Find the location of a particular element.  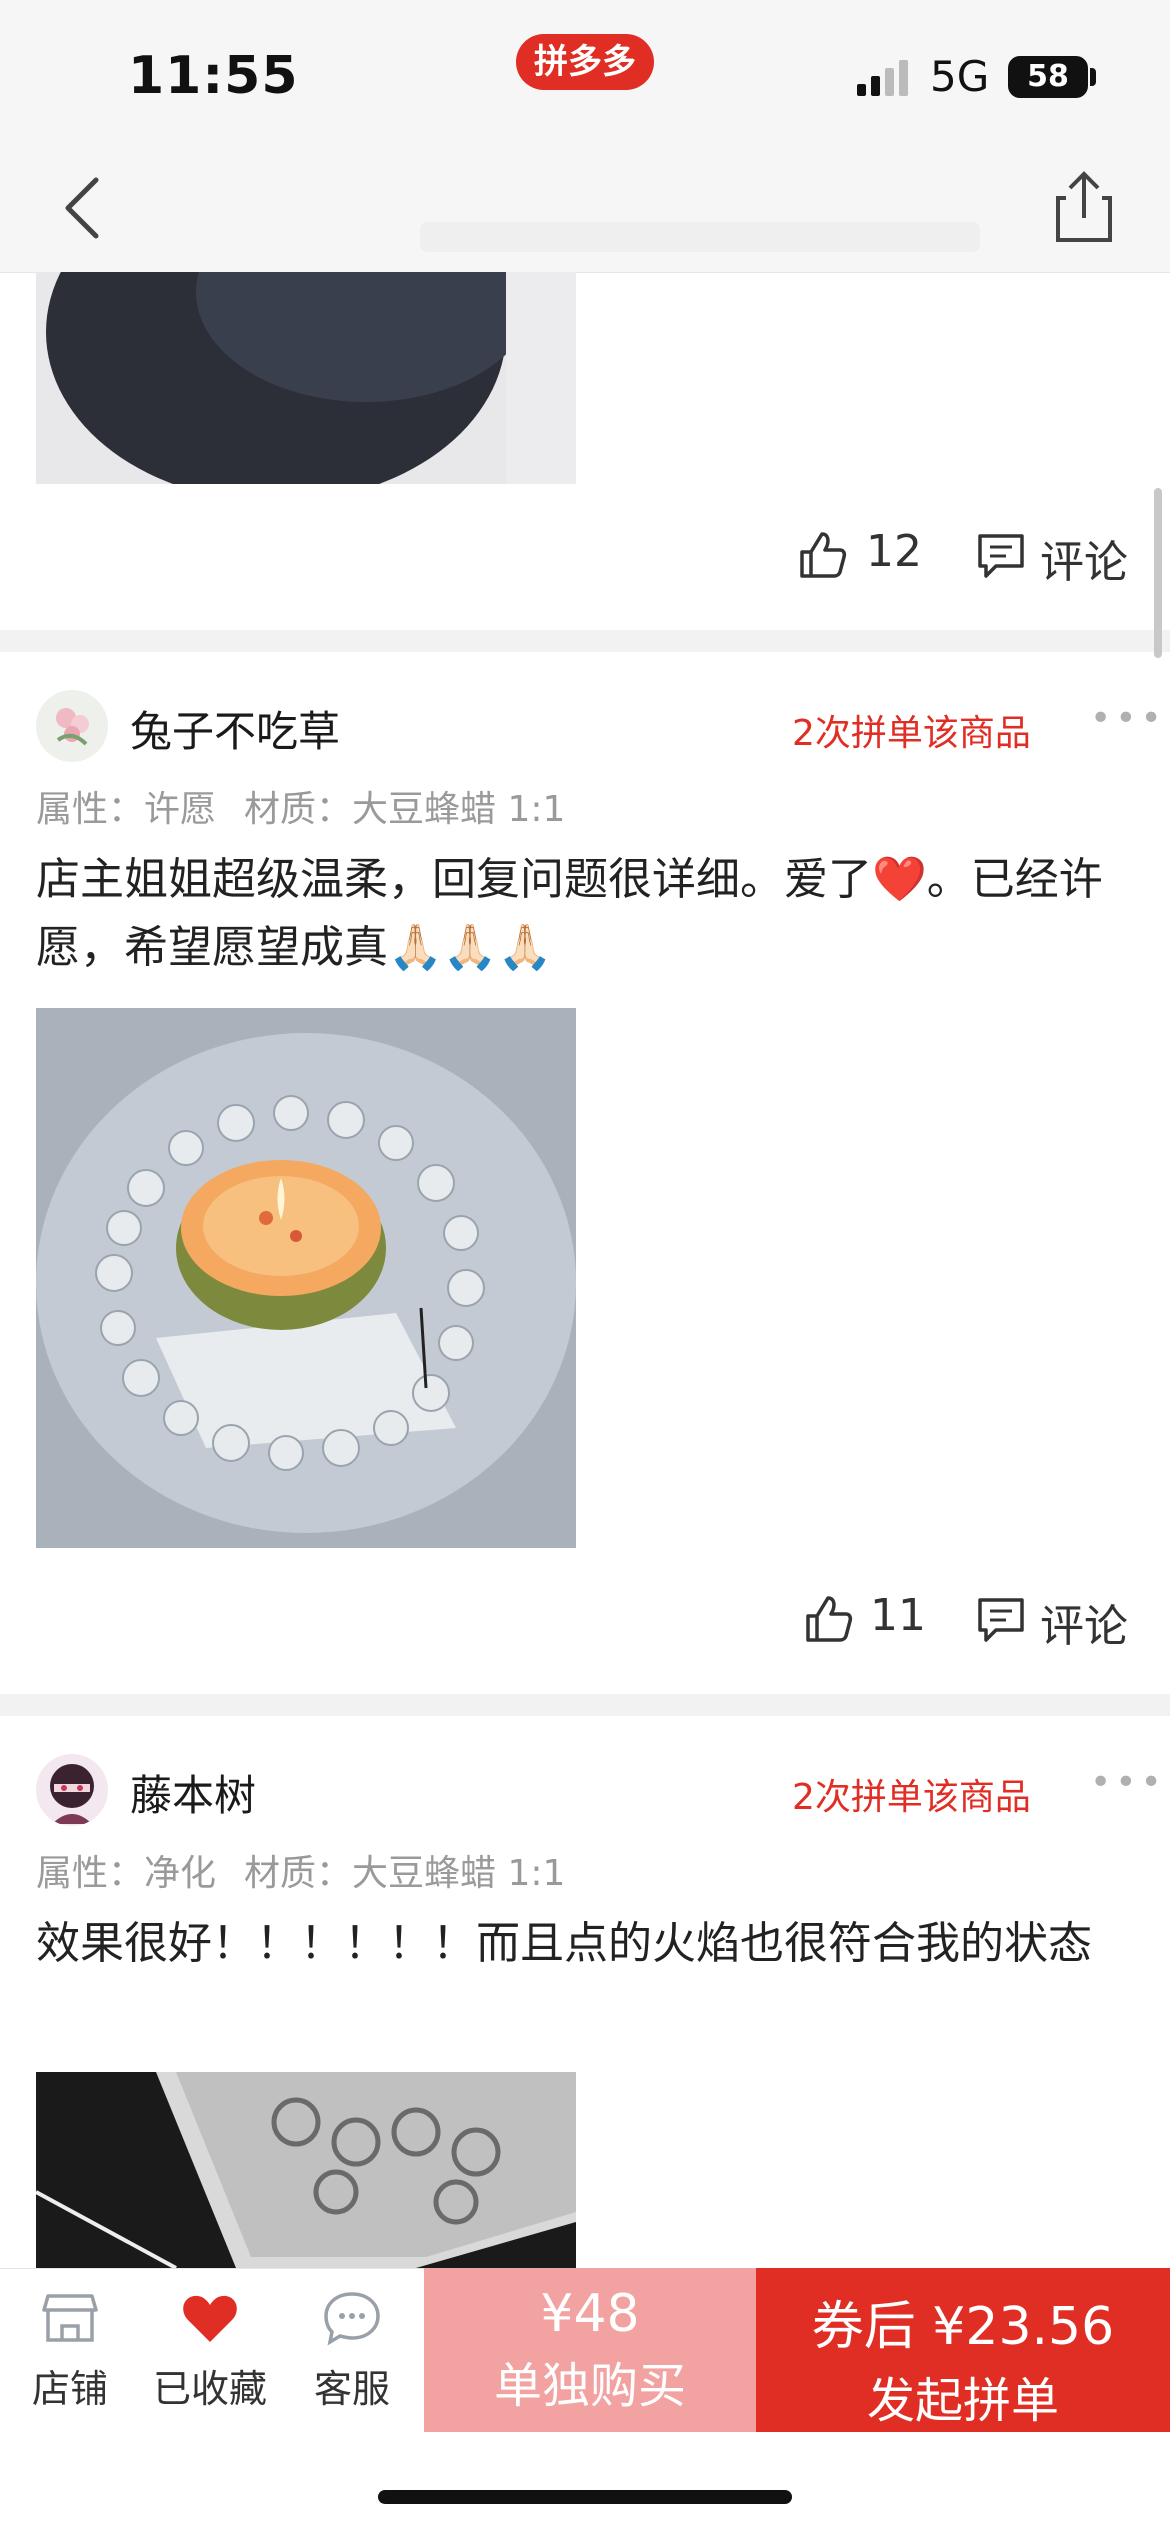

share-icon is located at coordinates (1084, 207).